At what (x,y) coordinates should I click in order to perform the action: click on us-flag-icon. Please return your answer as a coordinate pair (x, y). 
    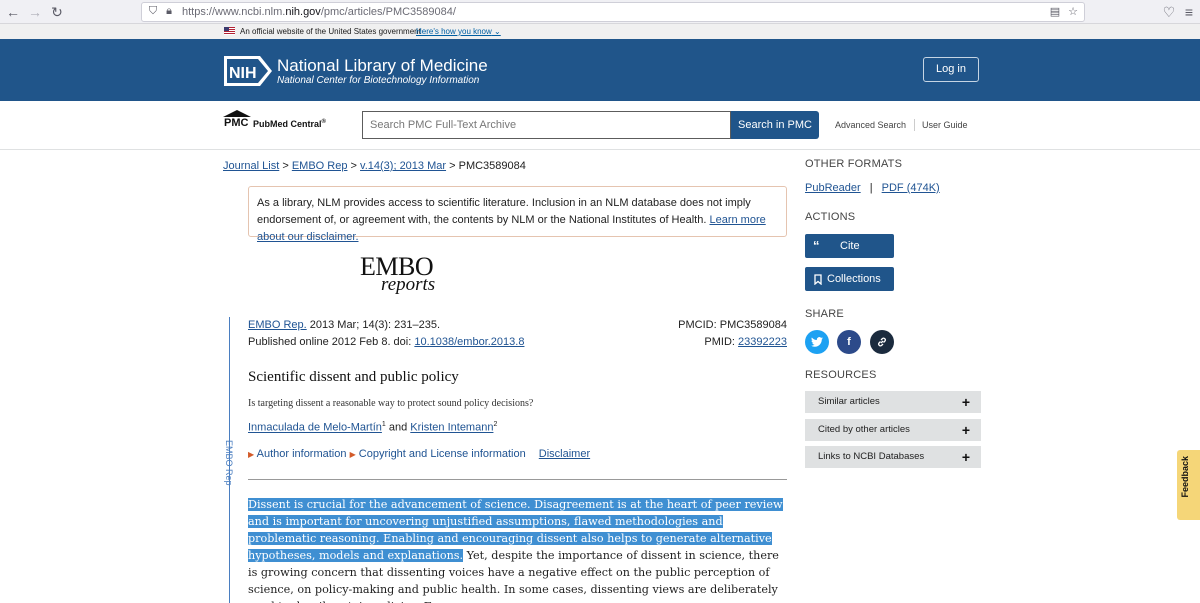
    Looking at the image, I should click on (229, 31).